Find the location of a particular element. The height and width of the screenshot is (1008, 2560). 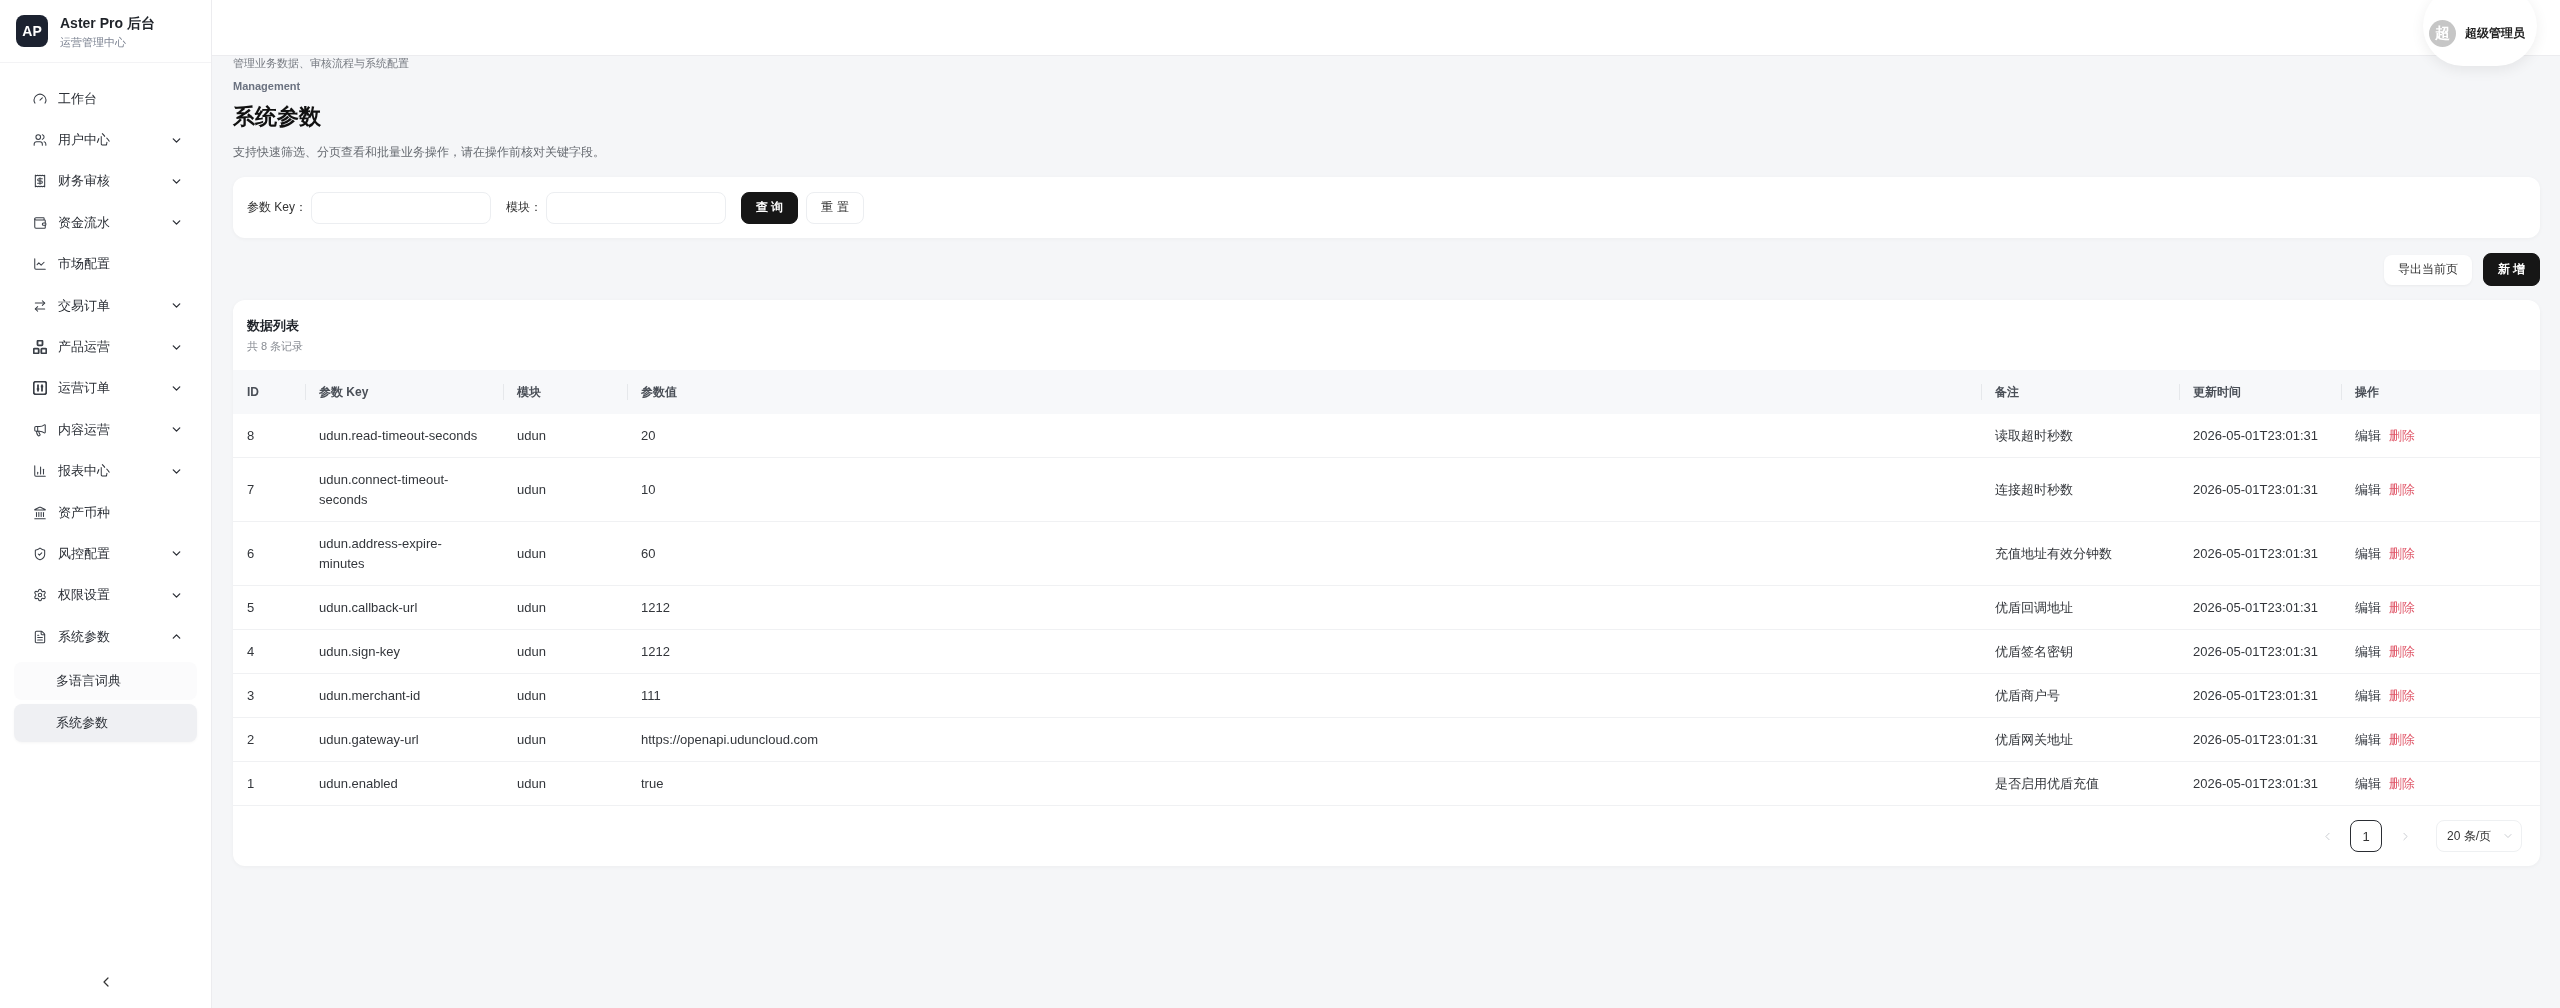

table-cell: udun.address-expire-minutes is located at coordinates (404, 553).